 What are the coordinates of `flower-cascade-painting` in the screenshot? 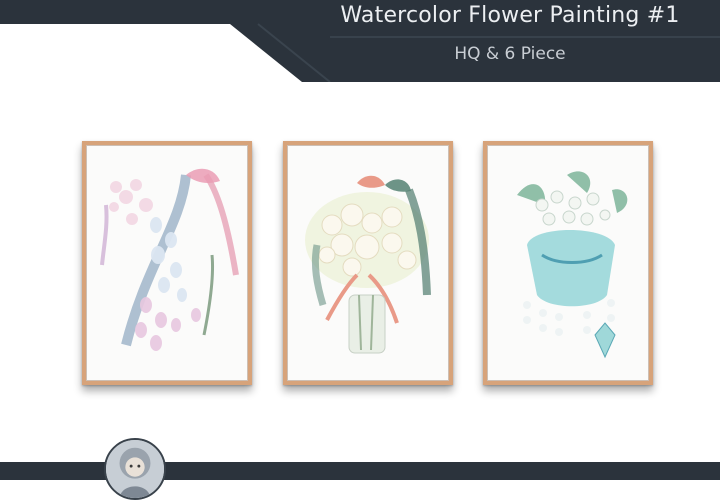 It's located at (169, 259).